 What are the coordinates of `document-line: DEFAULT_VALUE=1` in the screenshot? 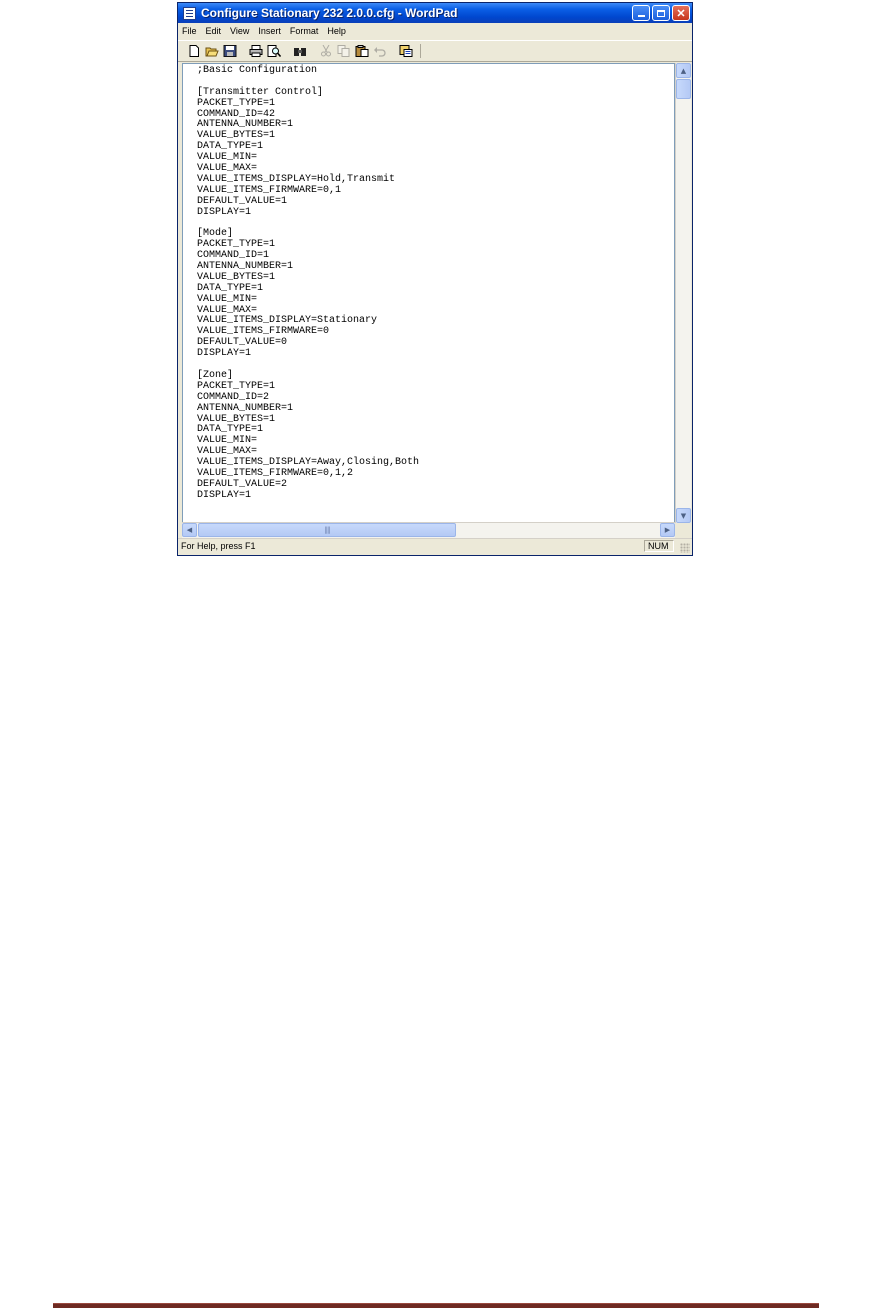 It's located at (242, 201).